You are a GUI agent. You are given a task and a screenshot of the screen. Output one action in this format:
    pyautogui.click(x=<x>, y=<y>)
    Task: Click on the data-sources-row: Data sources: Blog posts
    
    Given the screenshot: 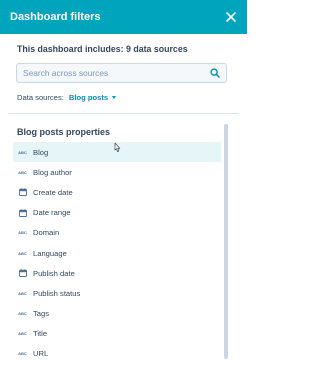 What is the action you would take?
    pyautogui.click(x=67, y=97)
    